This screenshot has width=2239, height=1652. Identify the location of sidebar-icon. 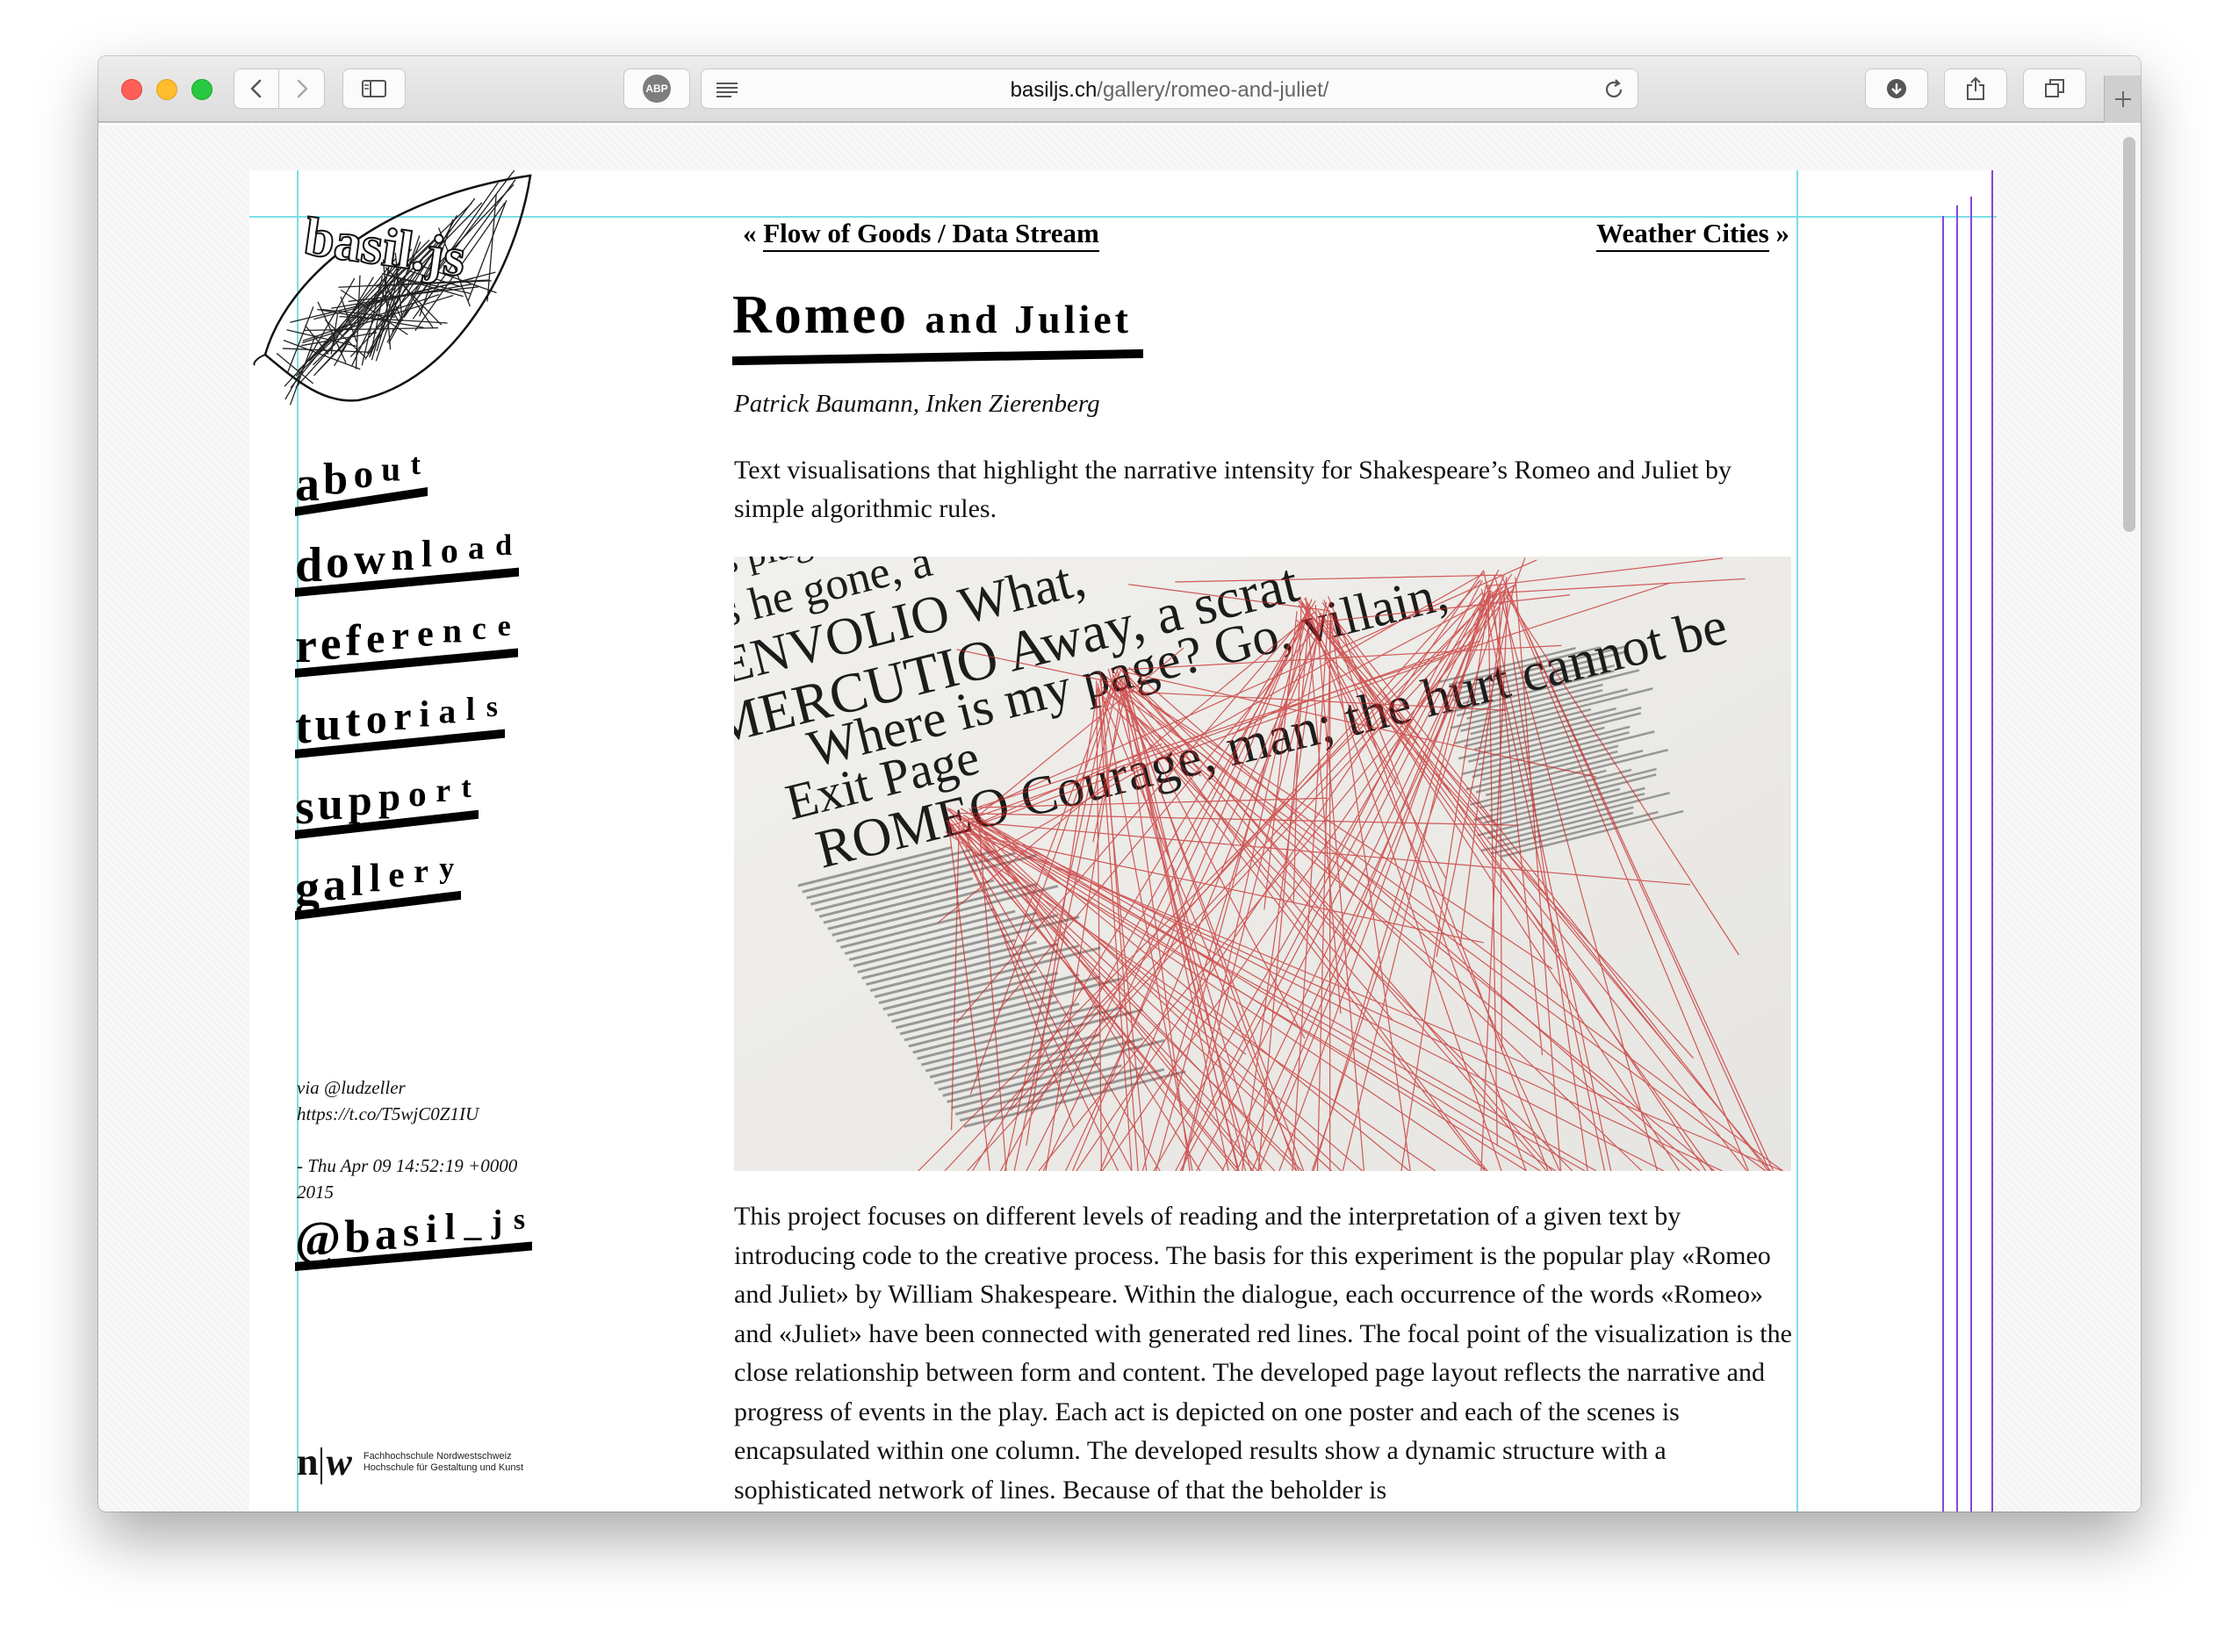
(374, 88).